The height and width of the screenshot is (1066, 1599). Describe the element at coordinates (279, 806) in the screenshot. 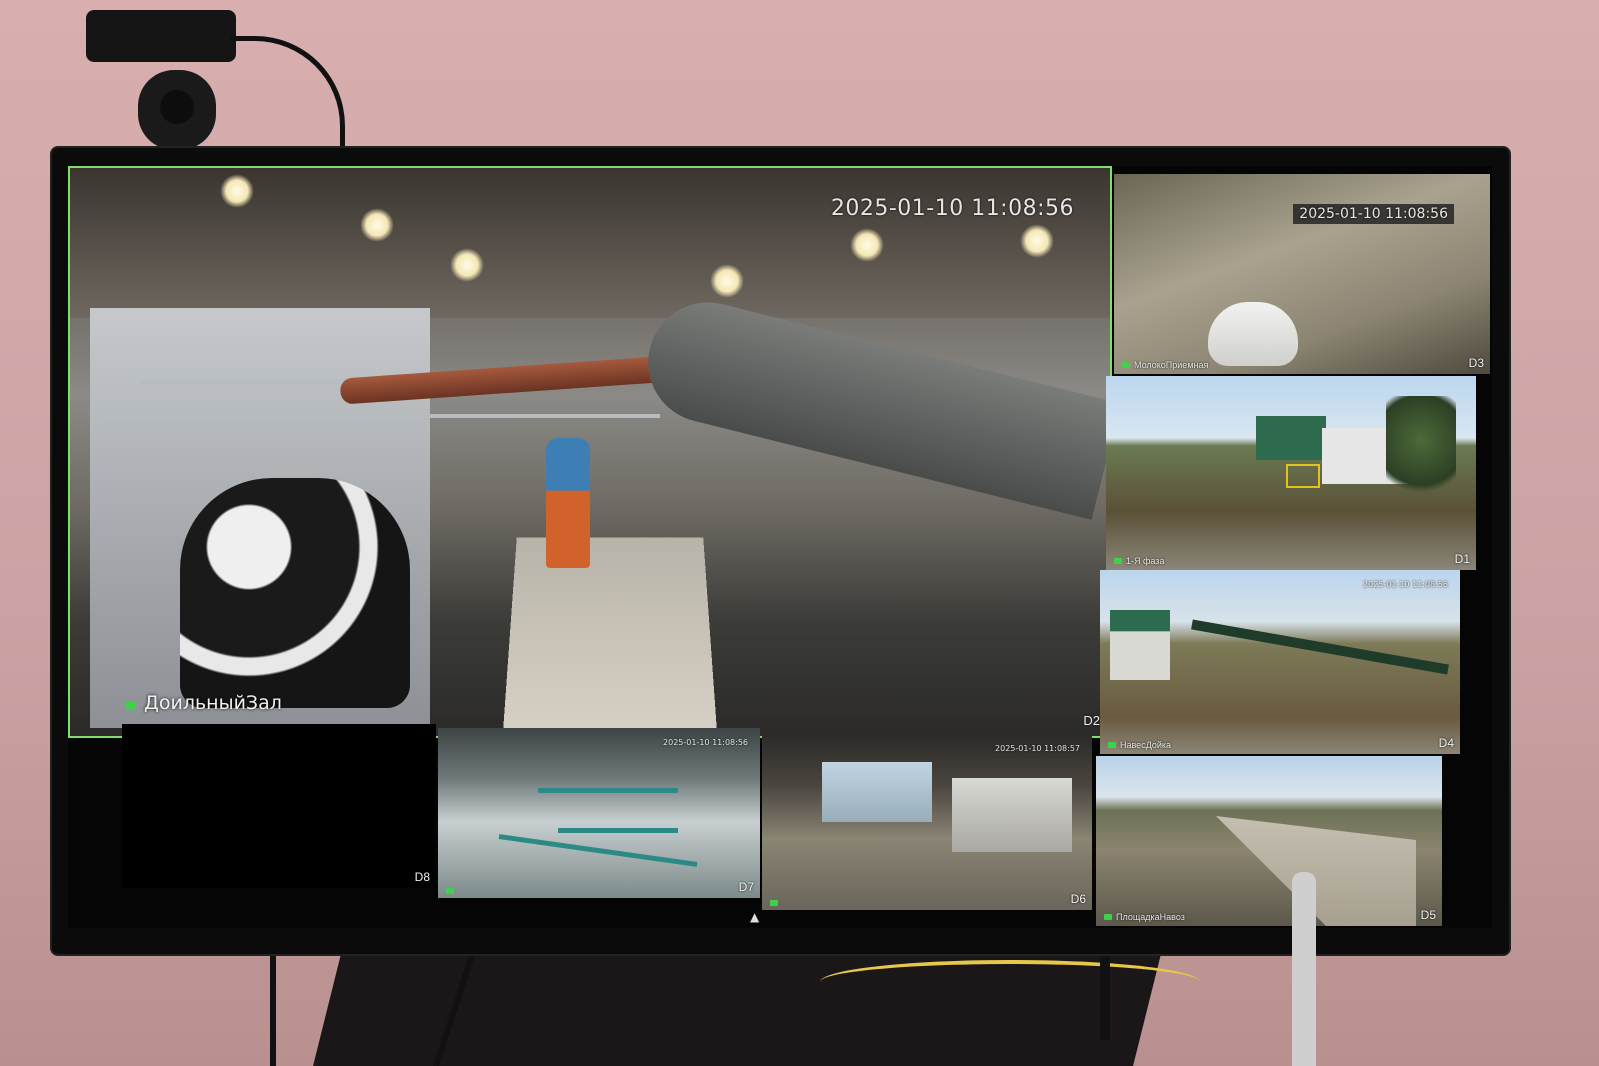

I see `camera-tile-d8: D8` at that location.